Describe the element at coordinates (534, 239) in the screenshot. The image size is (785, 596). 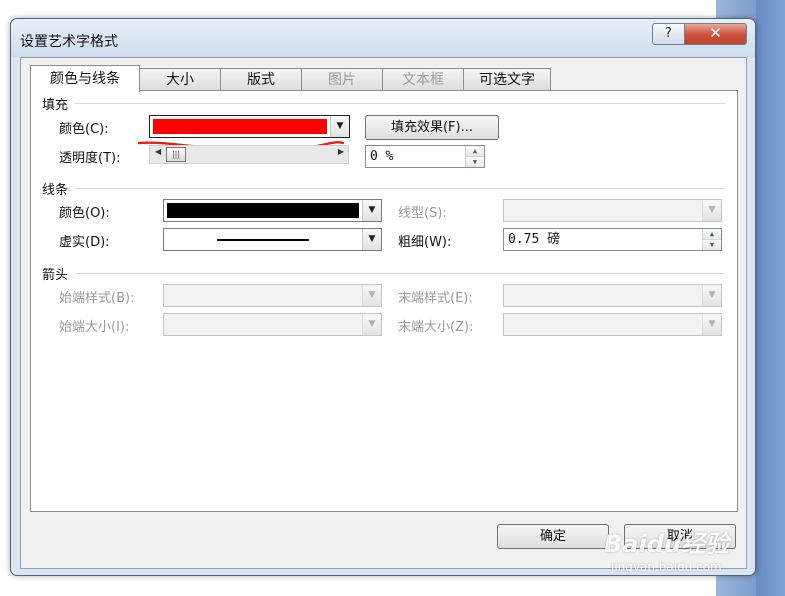
I see `weight-value: 0.75 磅` at that location.